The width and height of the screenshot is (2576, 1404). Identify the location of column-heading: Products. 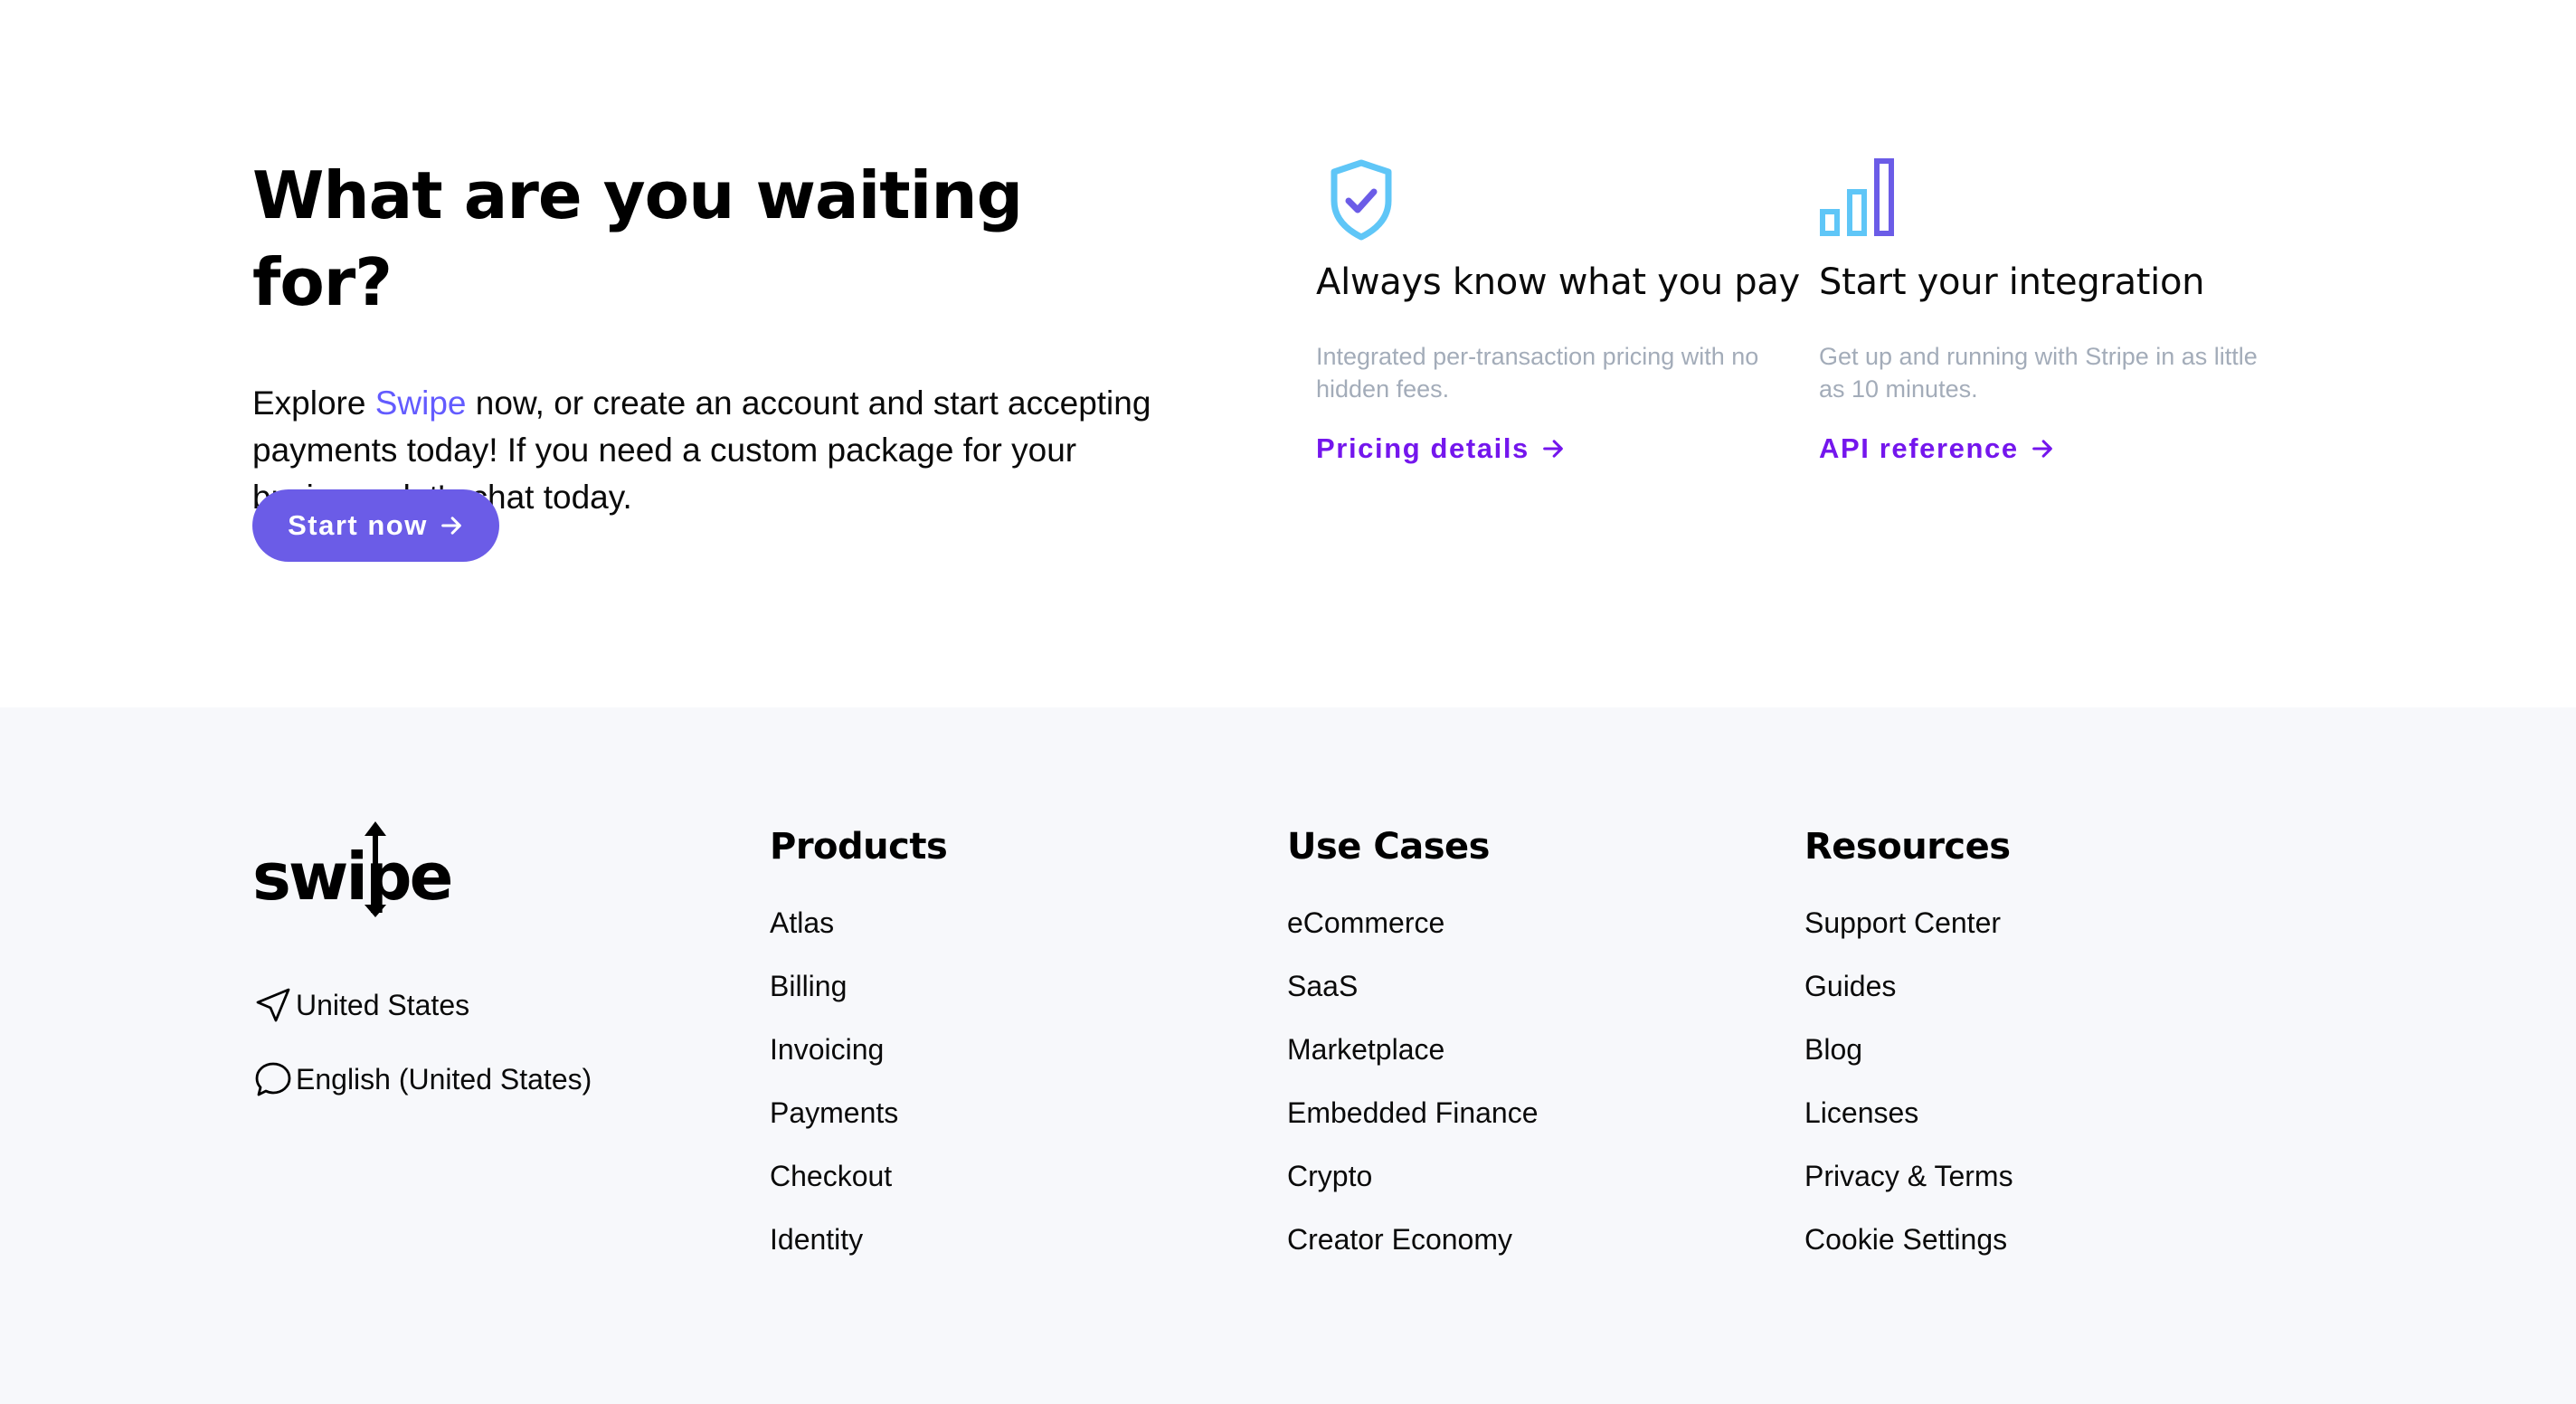
(859, 847).